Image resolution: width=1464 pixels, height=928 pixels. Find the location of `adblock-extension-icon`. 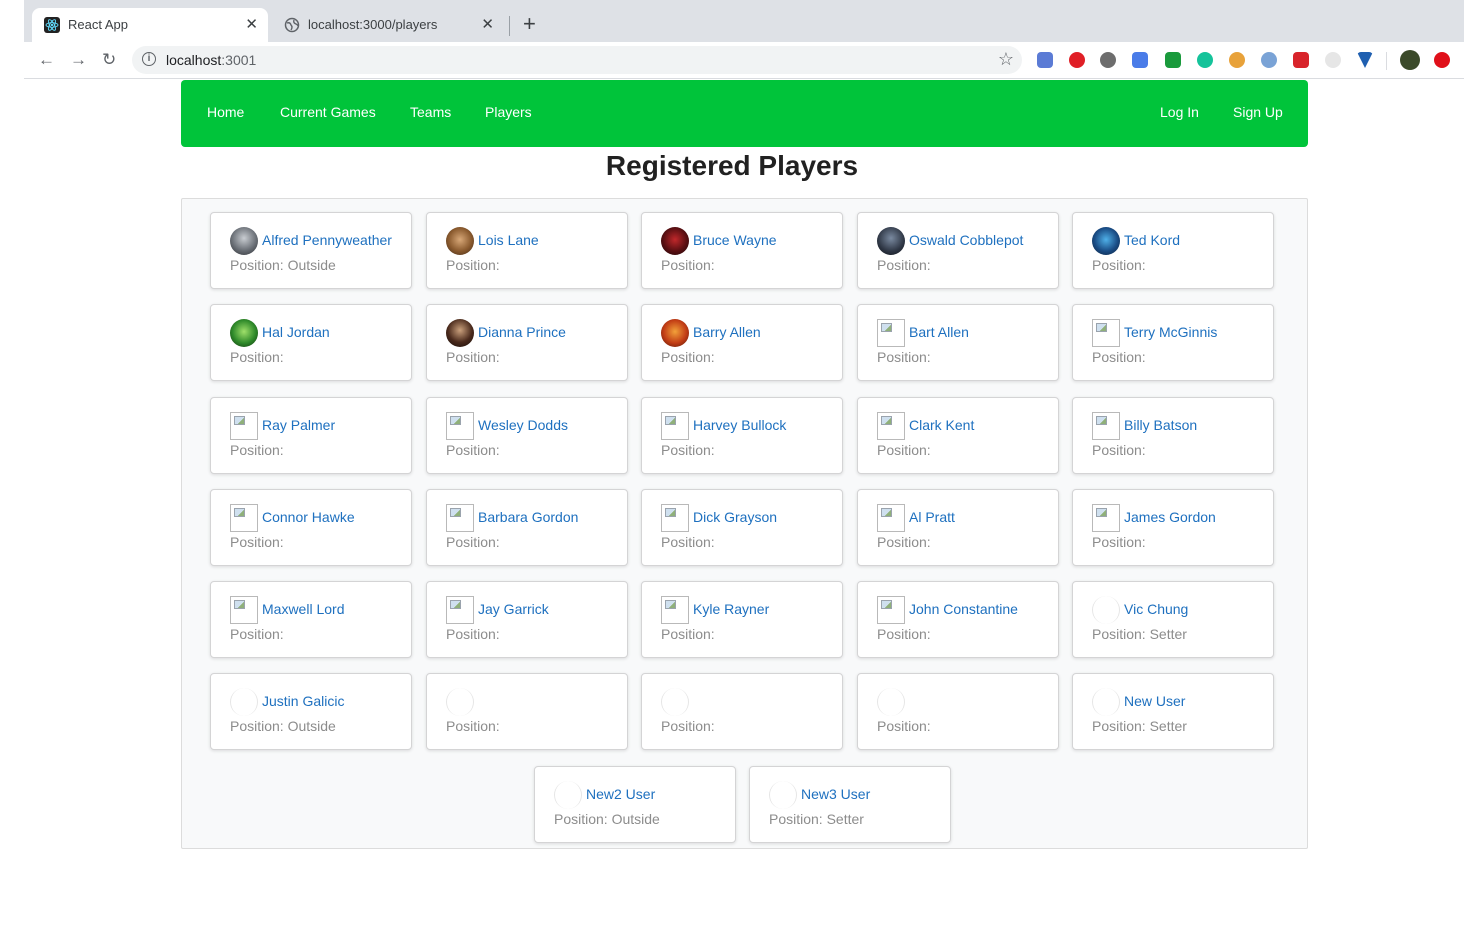

adblock-extension-icon is located at coordinates (1077, 60).